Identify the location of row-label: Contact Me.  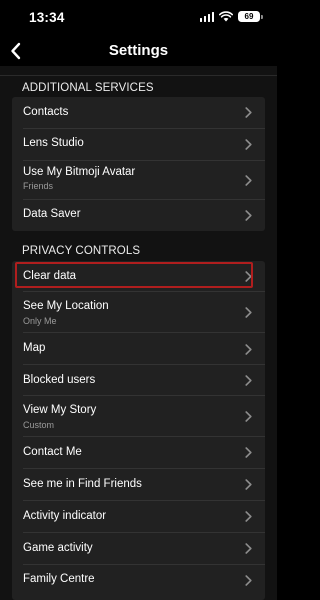
(52, 452).